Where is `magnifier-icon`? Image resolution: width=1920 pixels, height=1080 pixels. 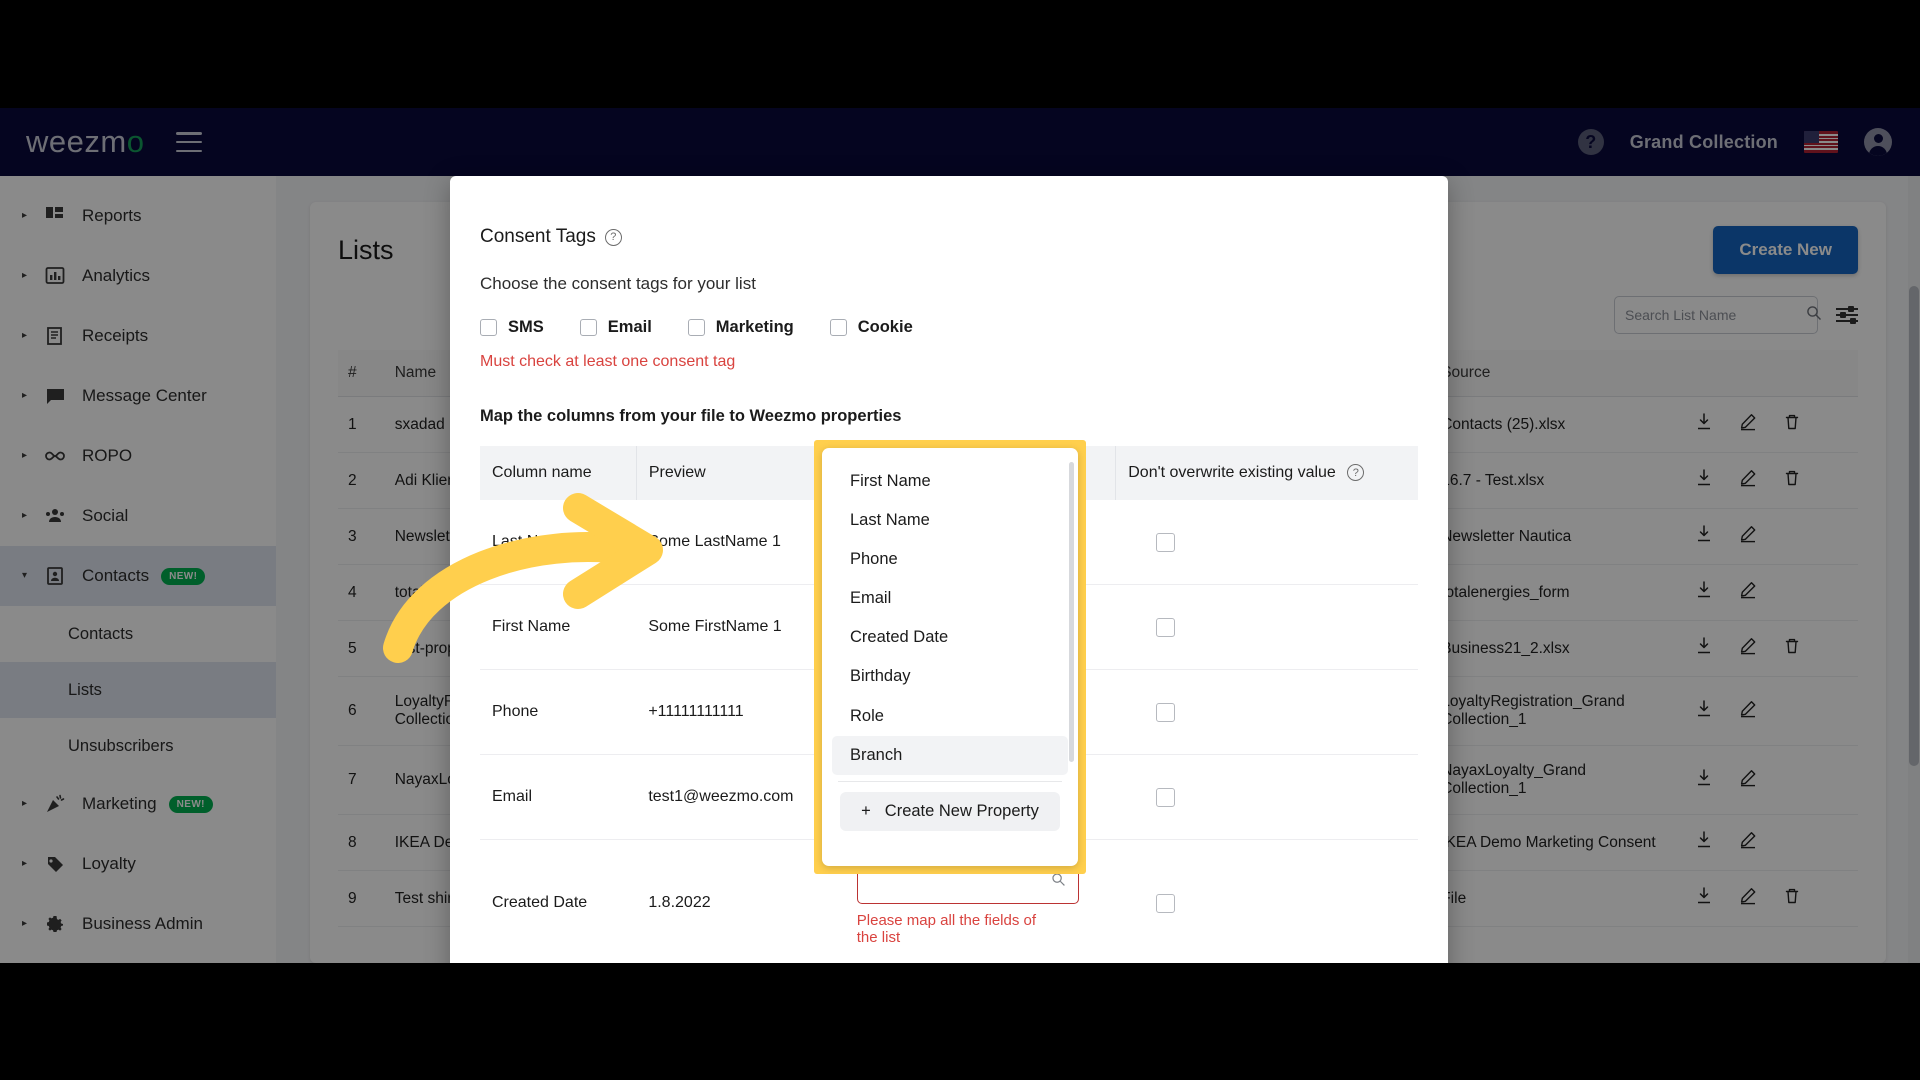 magnifier-icon is located at coordinates (1058, 882).